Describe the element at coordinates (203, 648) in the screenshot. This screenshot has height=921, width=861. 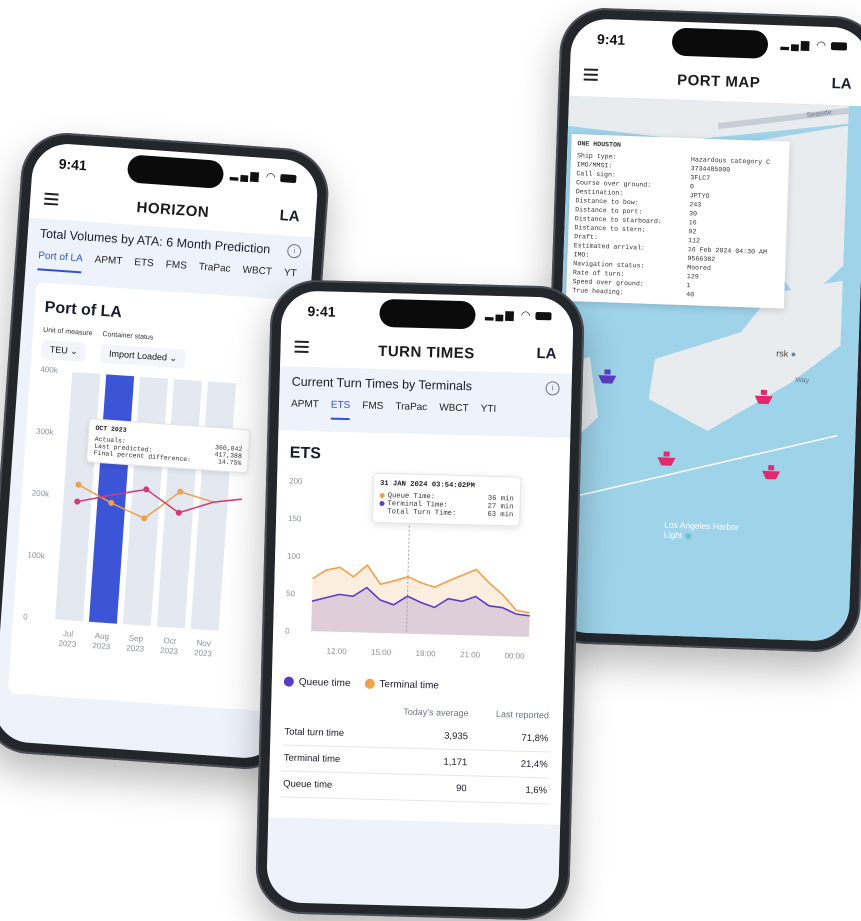
I see `x-label-nov: Nov 2023` at that location.